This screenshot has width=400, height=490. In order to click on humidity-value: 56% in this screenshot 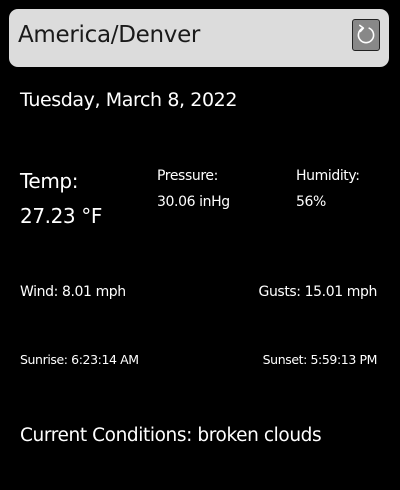, I will do `click(311, 202)`.